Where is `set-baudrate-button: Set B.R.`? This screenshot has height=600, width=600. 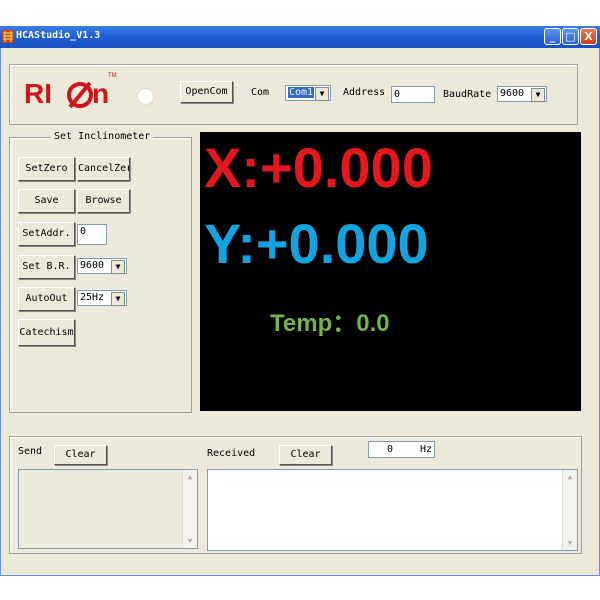
set-baudrate-button: Set B.R. is located at coordinates (46, 267).